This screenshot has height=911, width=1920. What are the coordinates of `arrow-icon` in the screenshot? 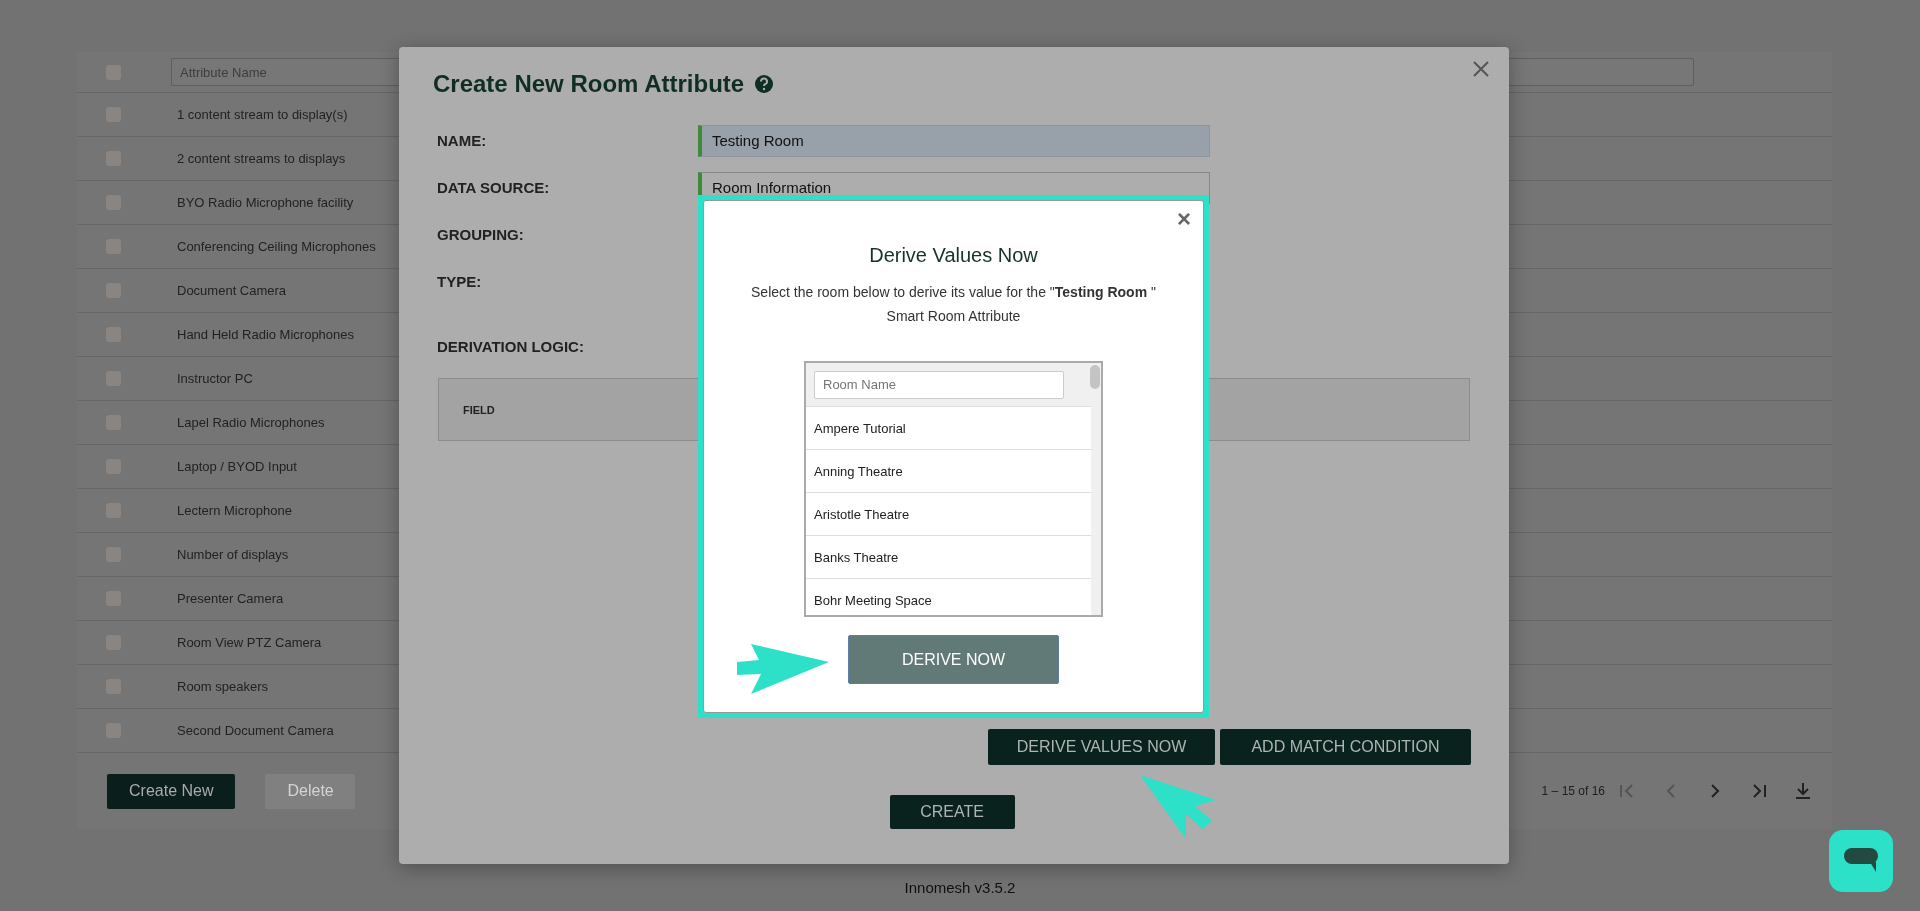 It's located at (783, 668).